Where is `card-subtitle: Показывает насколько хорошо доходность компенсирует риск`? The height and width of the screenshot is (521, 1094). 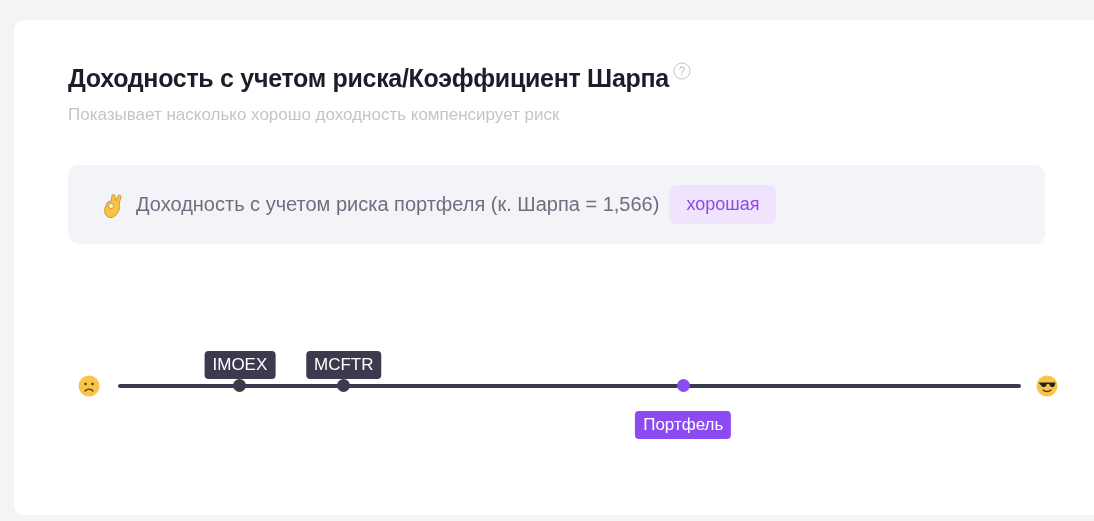 card-subtitle: Показывает насколько хорошо доходность компенсирует риск is located at coordinates (314, 115).